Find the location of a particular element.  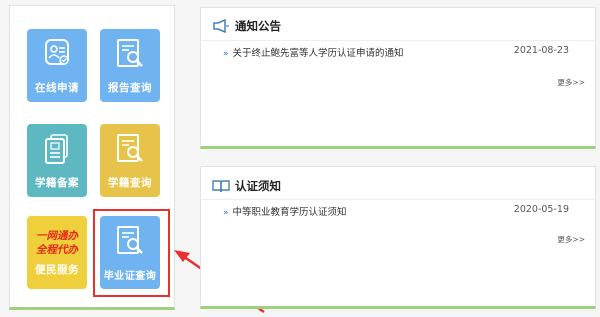

guide-more-link: 更多>> is located at coordinates (571, 239).